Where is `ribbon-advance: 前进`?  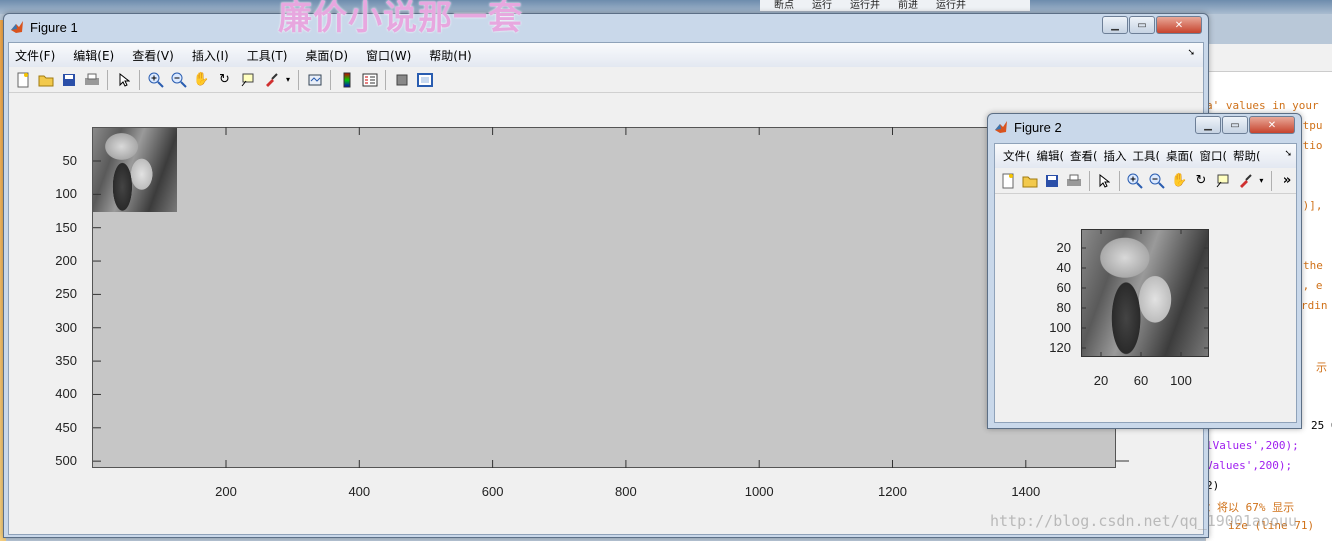
ribbon-advance: 前进 is located at coordinates (908, 5).